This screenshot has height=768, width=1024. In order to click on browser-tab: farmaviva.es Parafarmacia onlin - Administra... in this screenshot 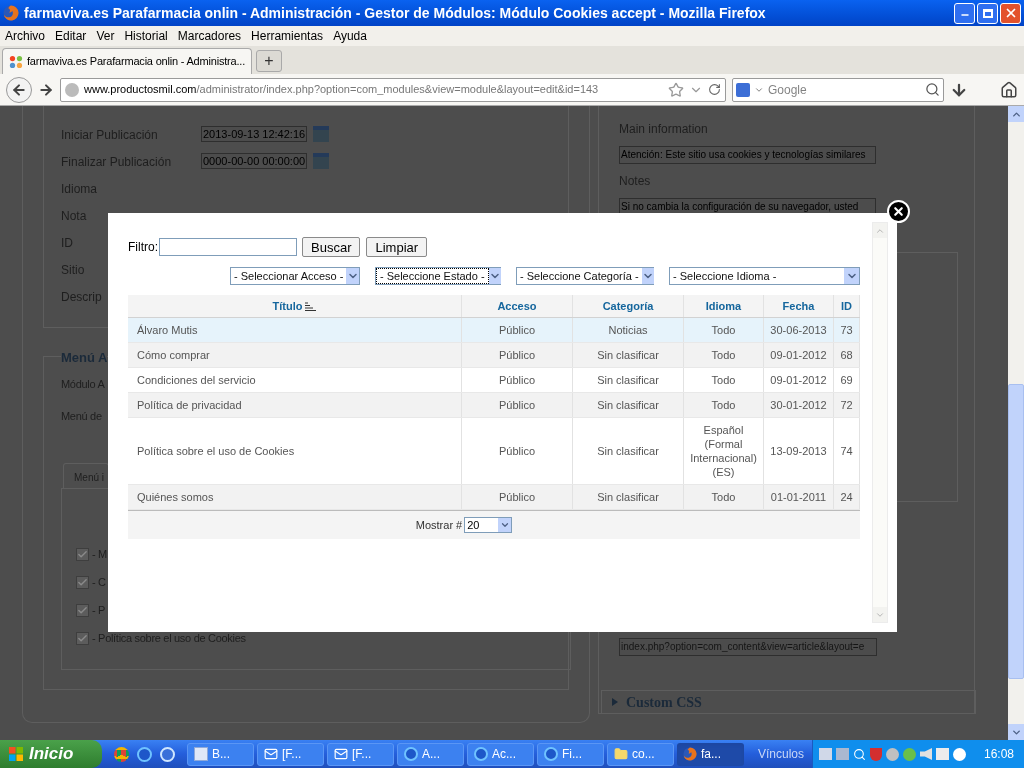, I will do `click(127, 61)`.